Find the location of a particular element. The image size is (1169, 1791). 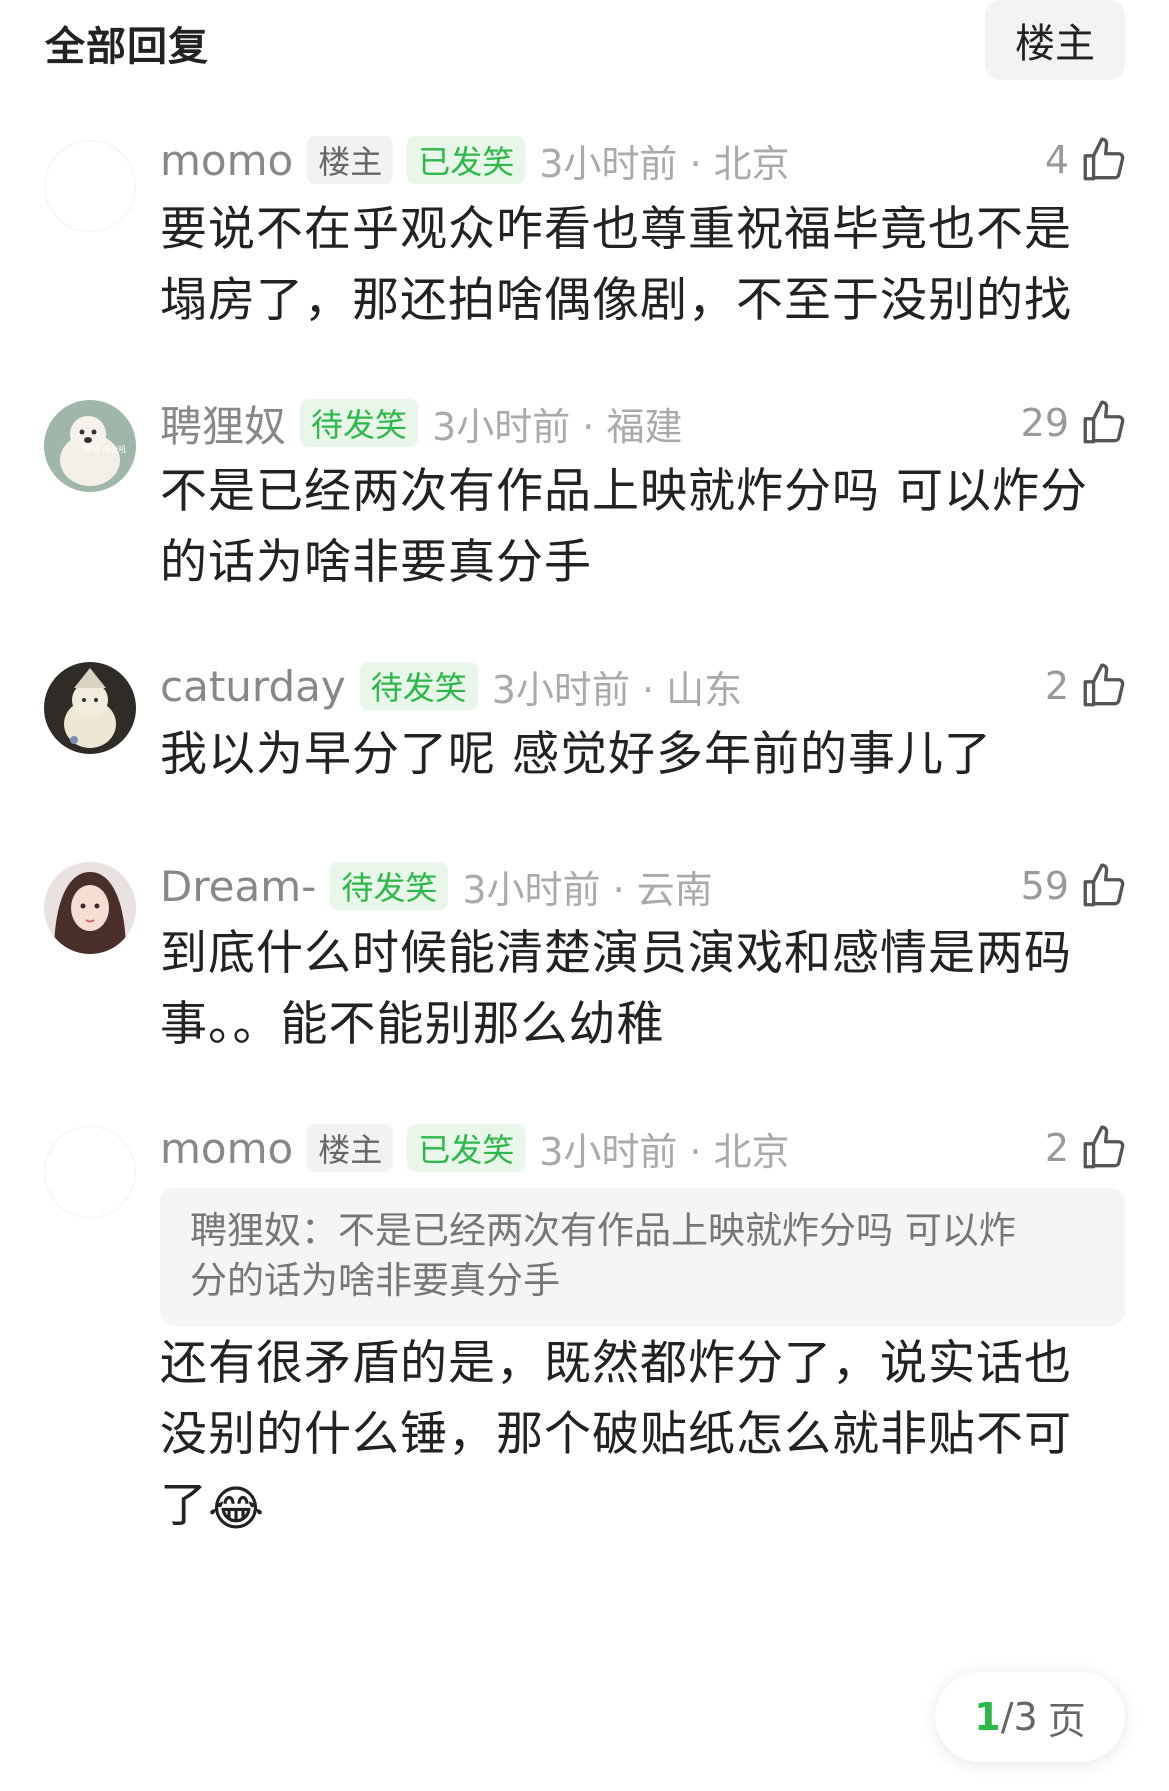

comment-line: 的话为啥非要真分手 is located at coordinates (376, 562).